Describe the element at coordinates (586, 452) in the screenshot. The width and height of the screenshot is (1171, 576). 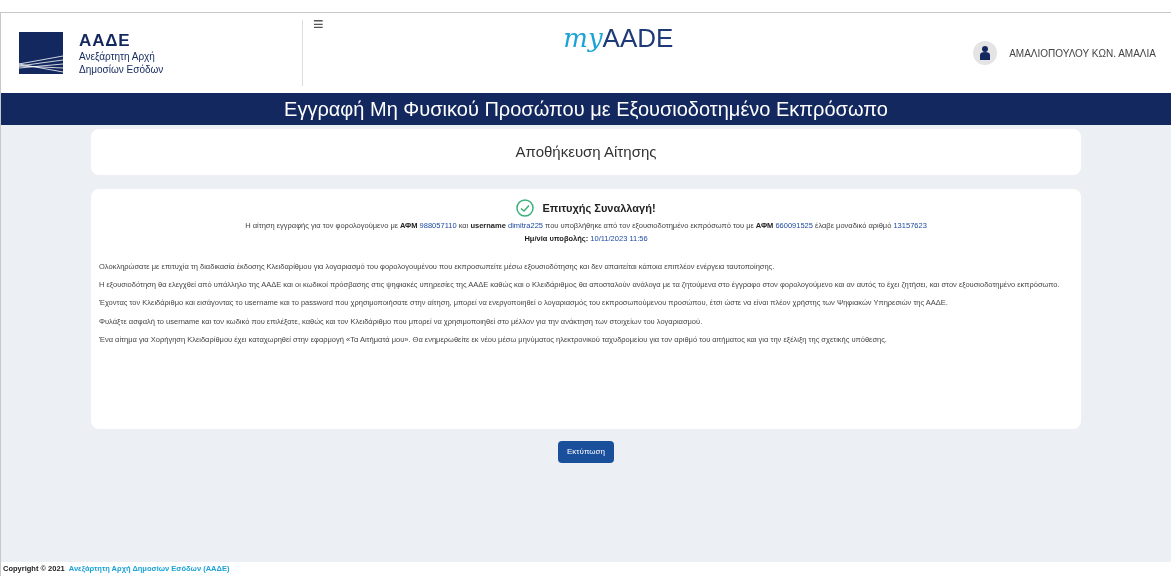
I see `print-button: Εκτύπωση` at that location.